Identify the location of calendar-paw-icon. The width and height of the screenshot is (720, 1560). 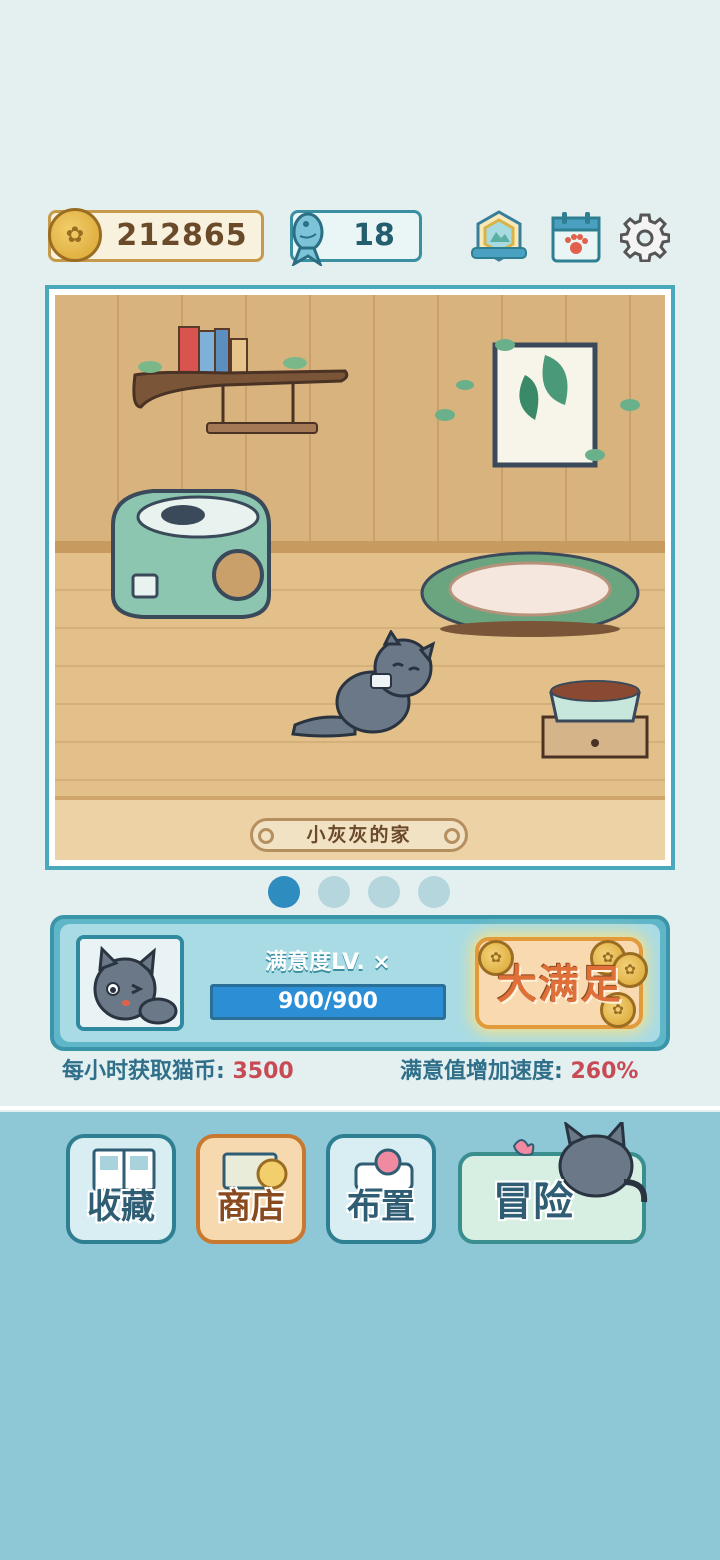
(576, 237).